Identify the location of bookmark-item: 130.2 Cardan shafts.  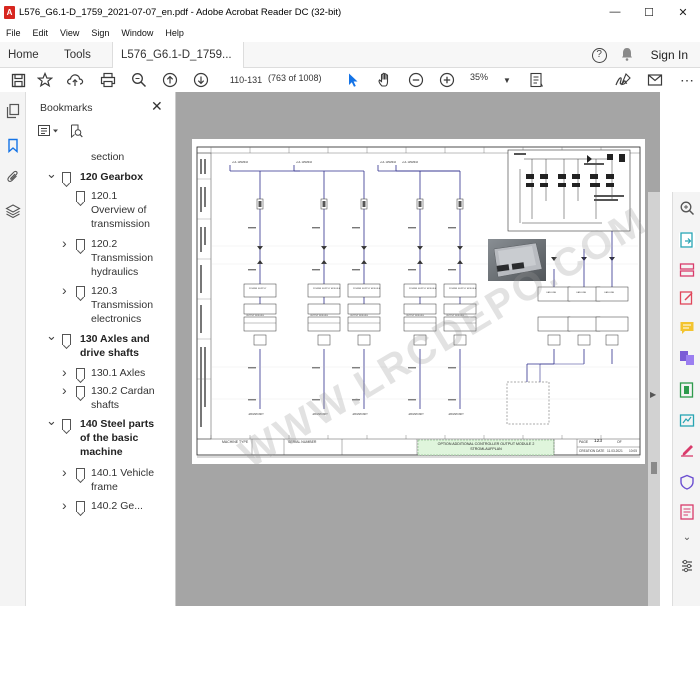
(123, 398).